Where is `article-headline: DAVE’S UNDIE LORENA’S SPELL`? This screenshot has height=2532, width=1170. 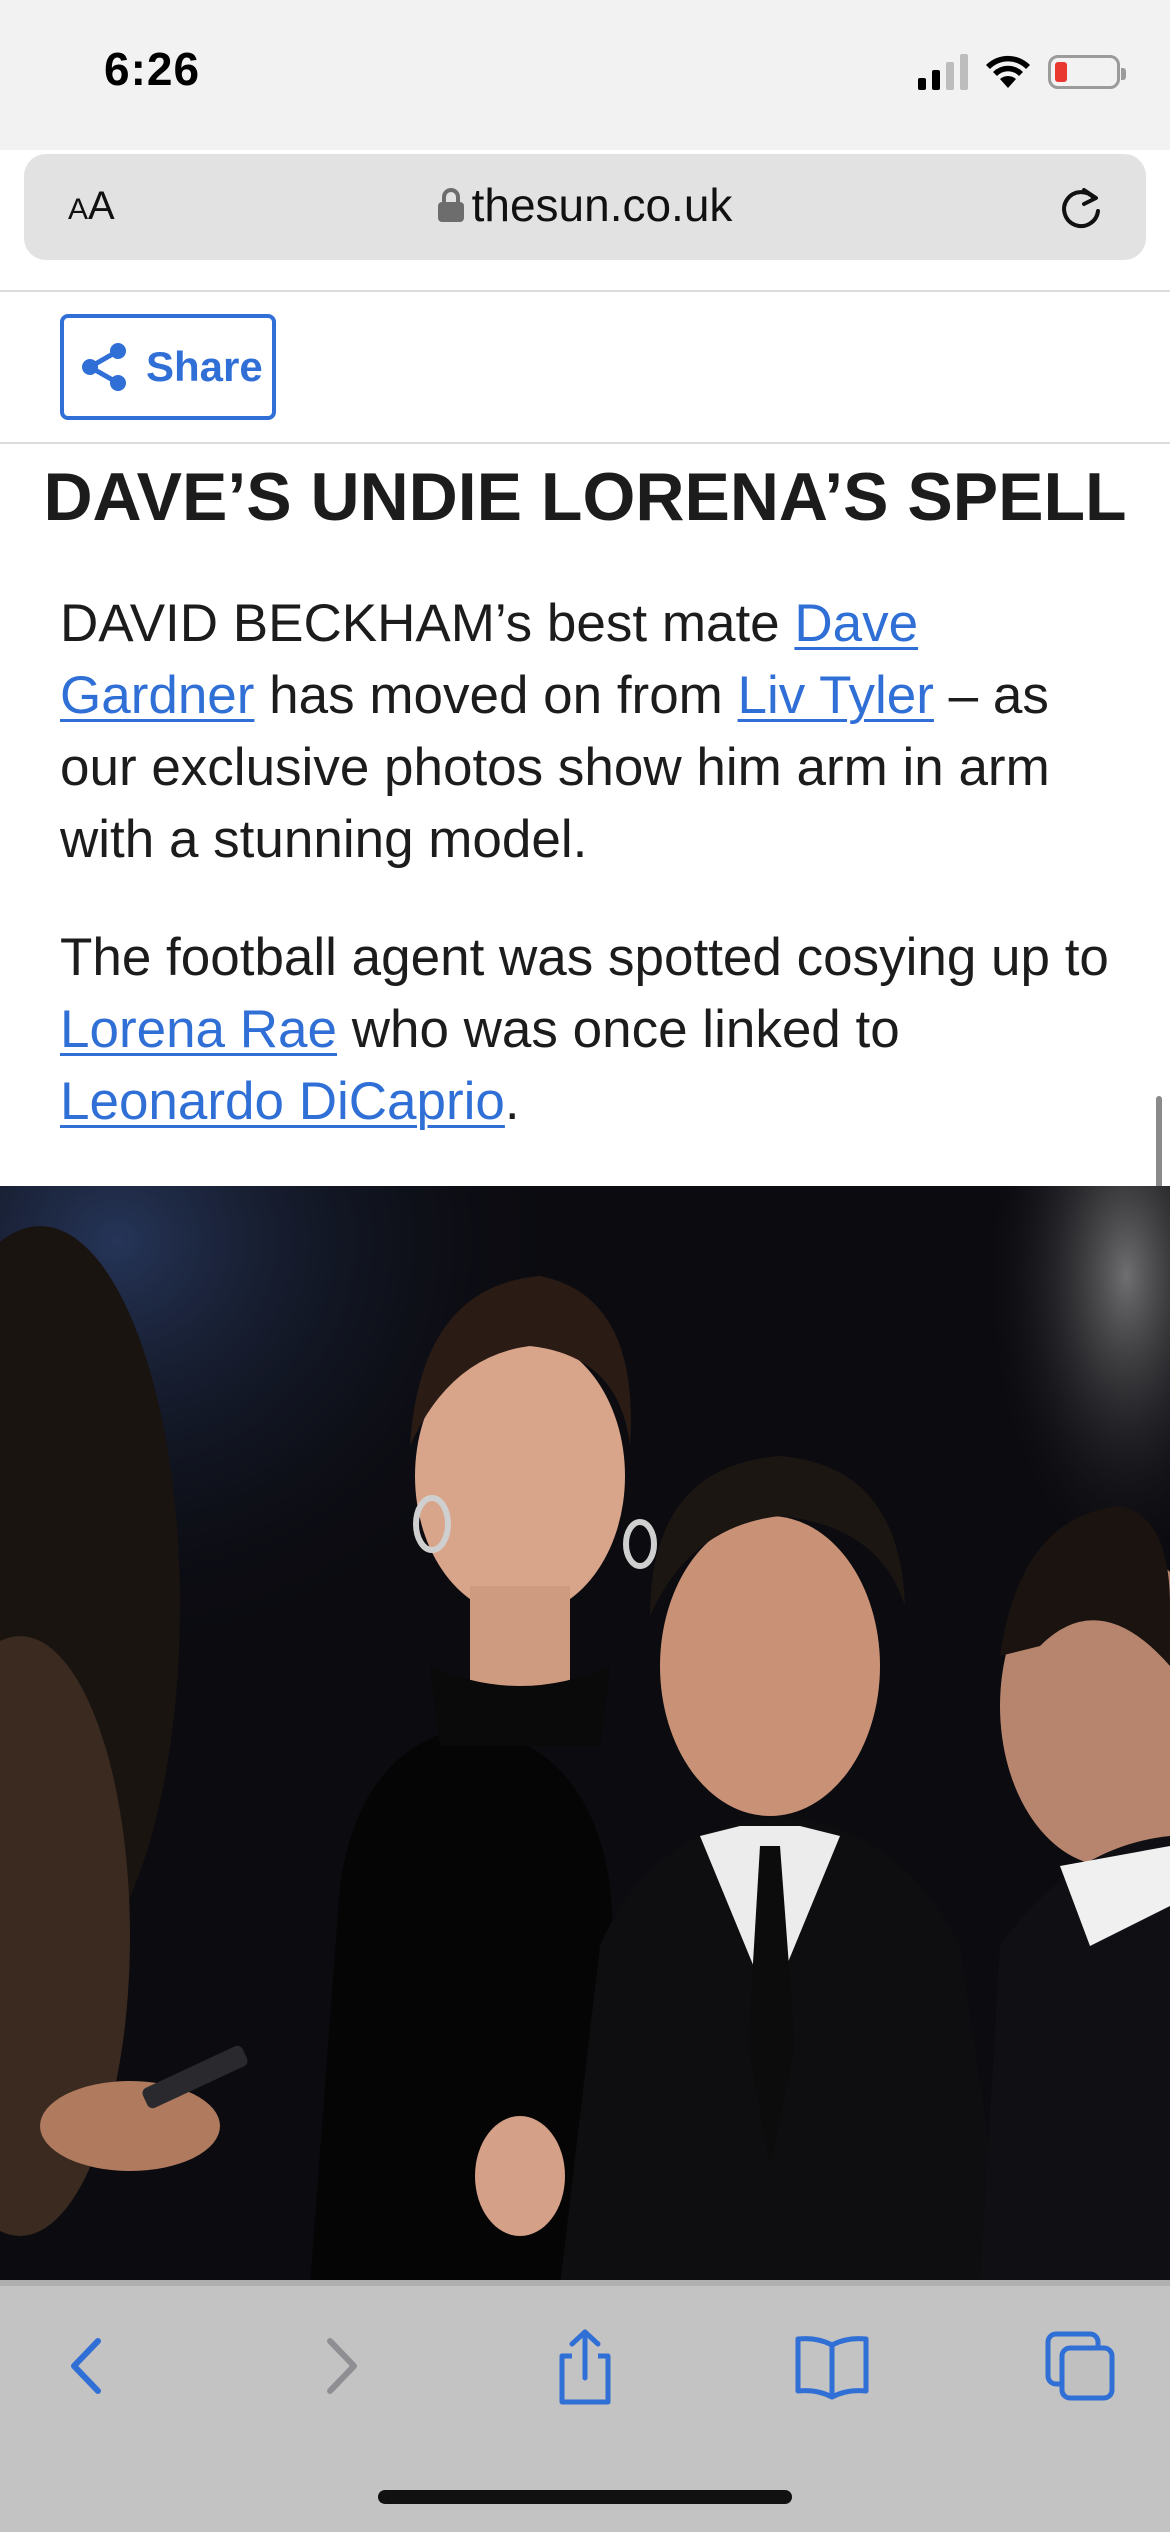
article-headline: DAVE’S UNDIE LORENA’S SPELL is located at coordinates (585, 497).